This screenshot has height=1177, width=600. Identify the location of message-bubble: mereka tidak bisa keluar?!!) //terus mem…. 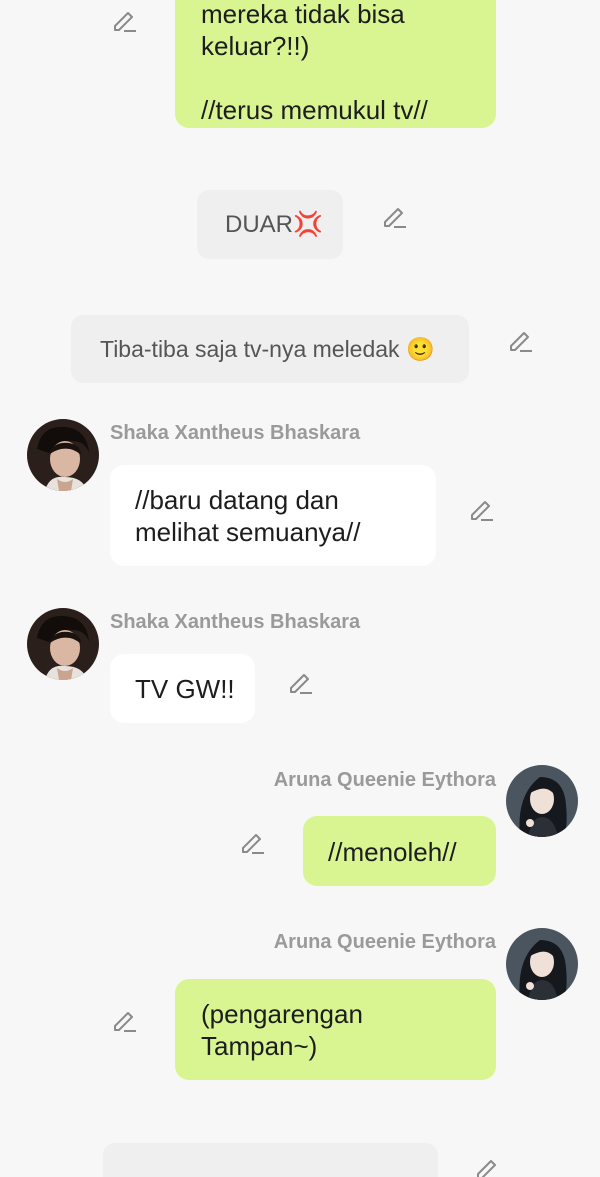
(335, 64).